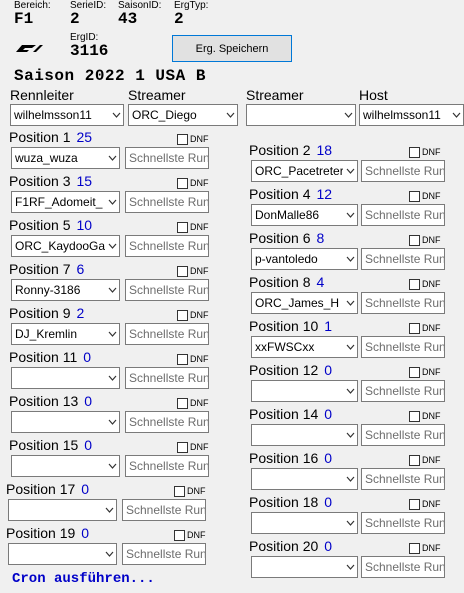 This screenshot has height=593, width=464. Describe the element at coordinates (304, 215) in the screenshot. I see `driver-select: DonMalle86` at that location.